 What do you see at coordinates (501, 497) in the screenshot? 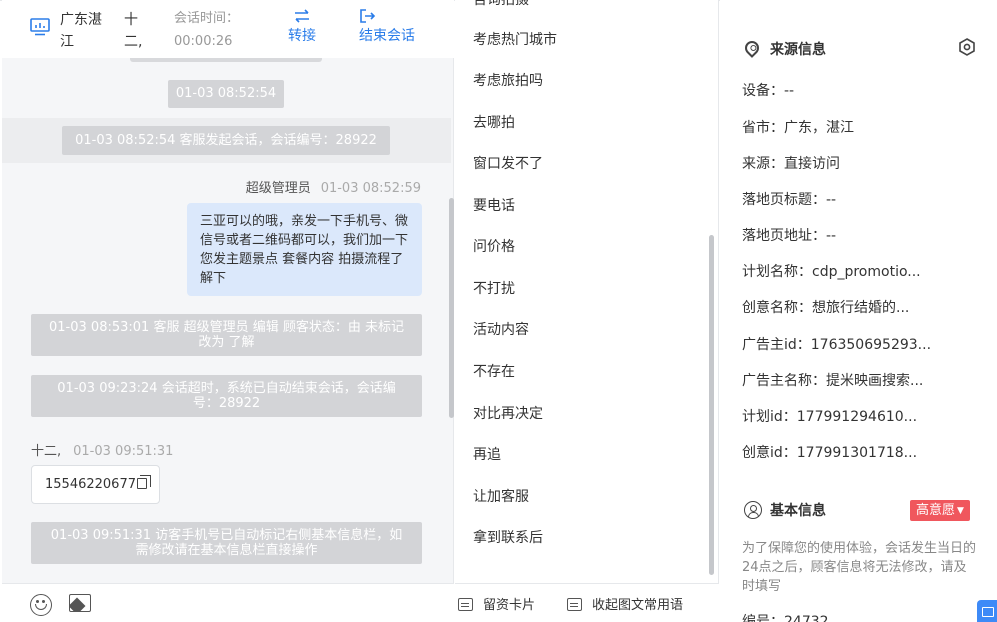
I see `quick-reply-item: 让加客服` at bounding box center [501, 497].